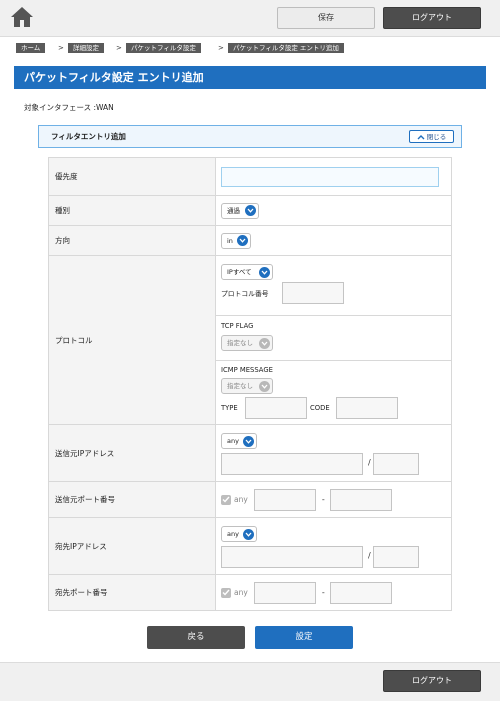 The width and height of the screenshot is (500, 701). I want to click on target-interface: 対象インタフェース :WAN, so click(69, 107).